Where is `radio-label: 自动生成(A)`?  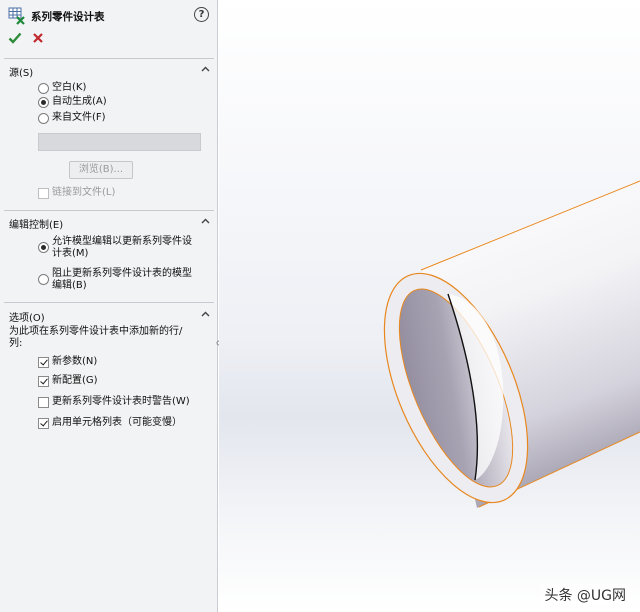 radio-label: 自动生成(A) is located at coordinates (79, 101).